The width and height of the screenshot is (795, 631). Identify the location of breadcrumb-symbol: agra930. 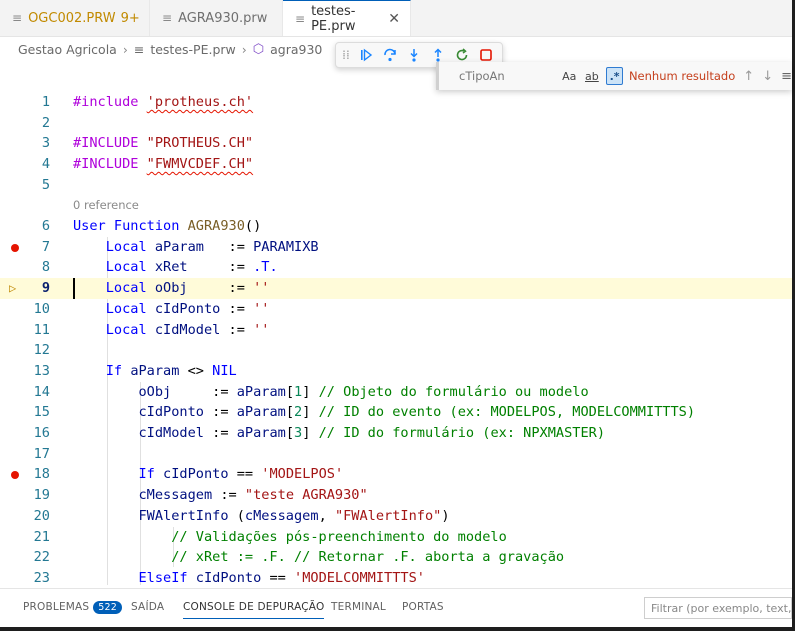
(296, 49).